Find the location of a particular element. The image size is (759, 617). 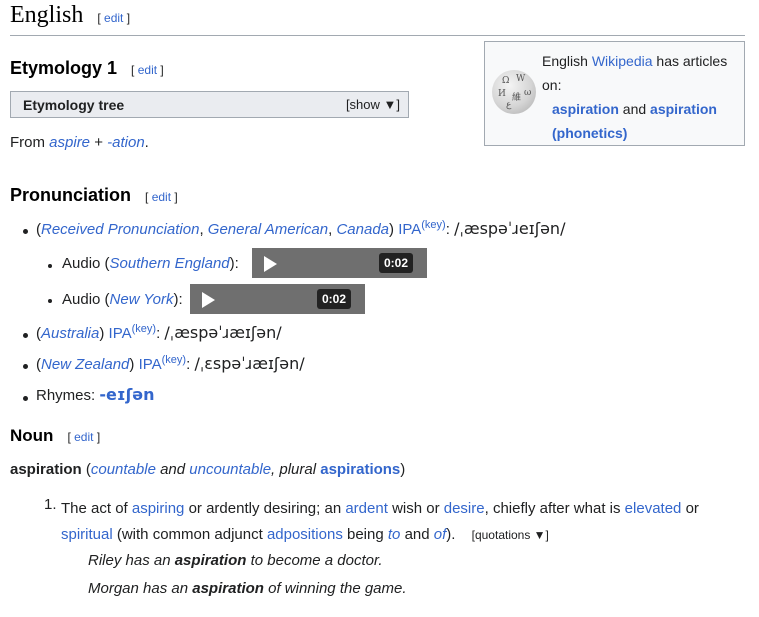

headword: aspiration is located at coordinates (46, 469).